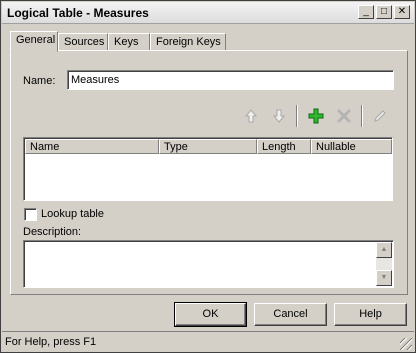 This screenshot has width=416, height=353. Describe the element at coordinates (384, 250) in the screenshot. I see `scroll-up-button: ▲` at that location.